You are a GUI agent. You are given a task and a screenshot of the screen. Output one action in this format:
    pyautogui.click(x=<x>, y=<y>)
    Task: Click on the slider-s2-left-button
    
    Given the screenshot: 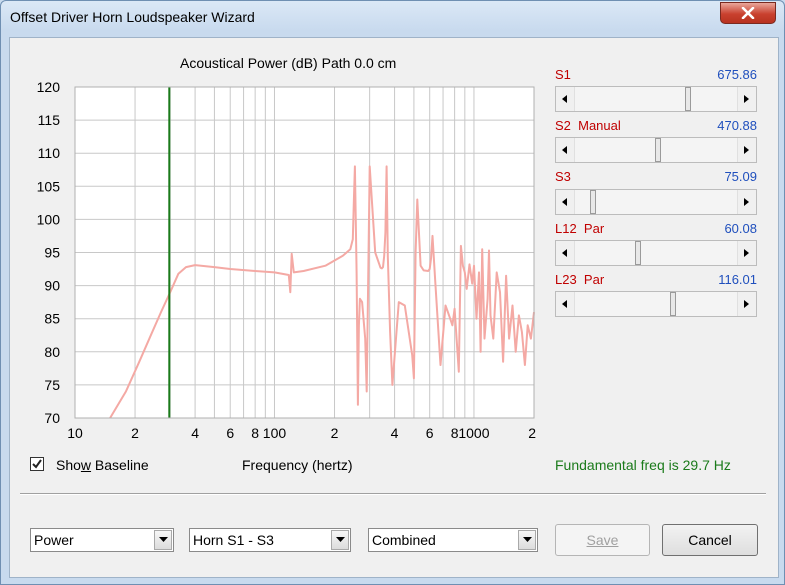 What is the action you would take?
    pyautogui.click(x=565, y=150)
    